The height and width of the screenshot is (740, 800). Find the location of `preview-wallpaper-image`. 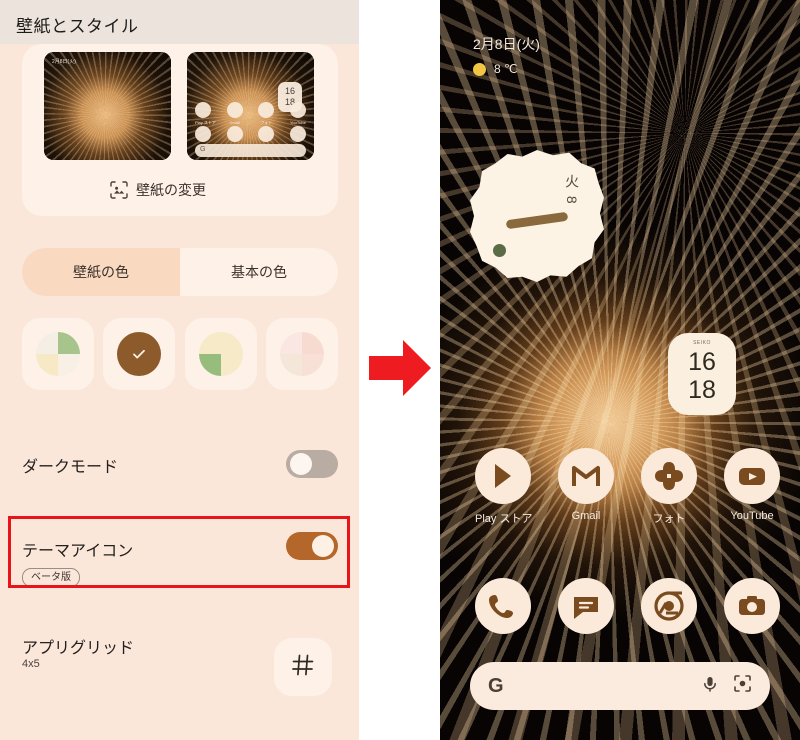

preview-wallpaper-image is located at coordinates (107, 106).